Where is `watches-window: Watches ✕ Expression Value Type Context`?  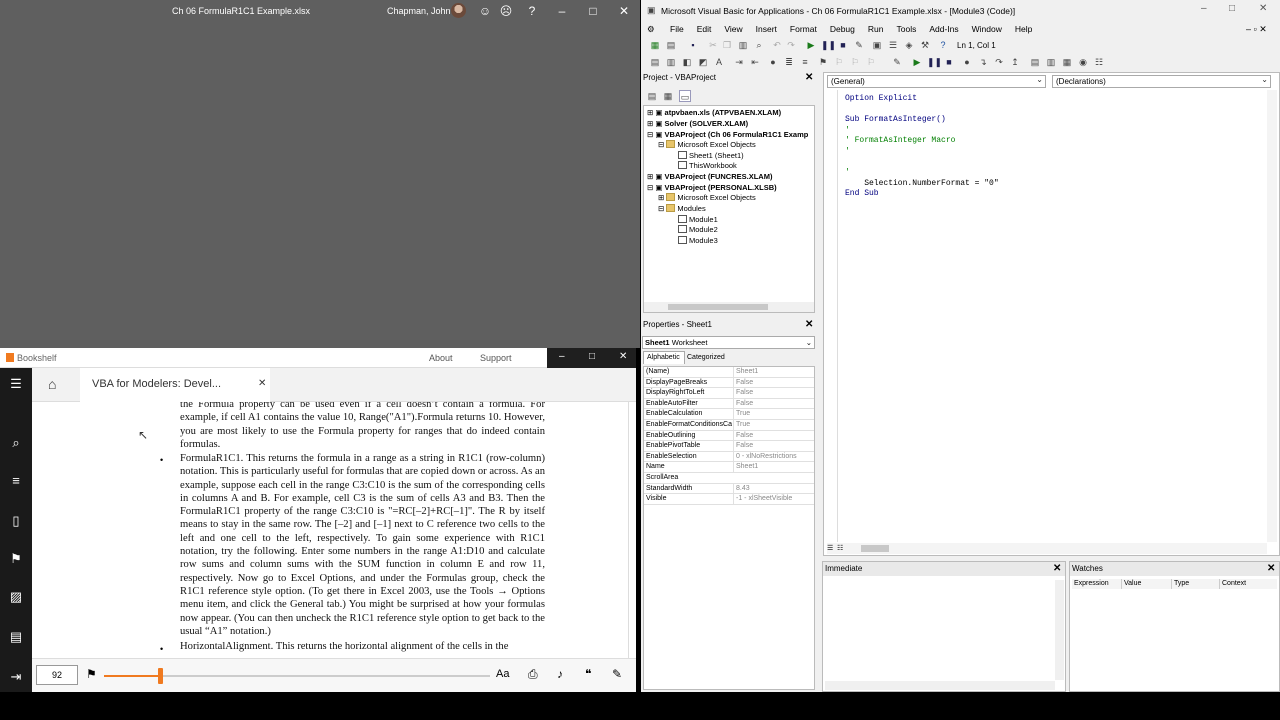
watches-window: Watches ✕ Expression Value Type Context is located at coordinates (1174, 626).